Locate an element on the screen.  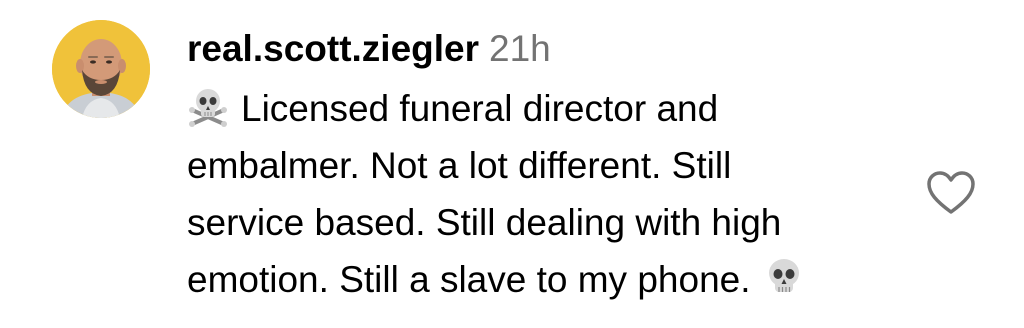
avatar is located at coordinates (101, 69).